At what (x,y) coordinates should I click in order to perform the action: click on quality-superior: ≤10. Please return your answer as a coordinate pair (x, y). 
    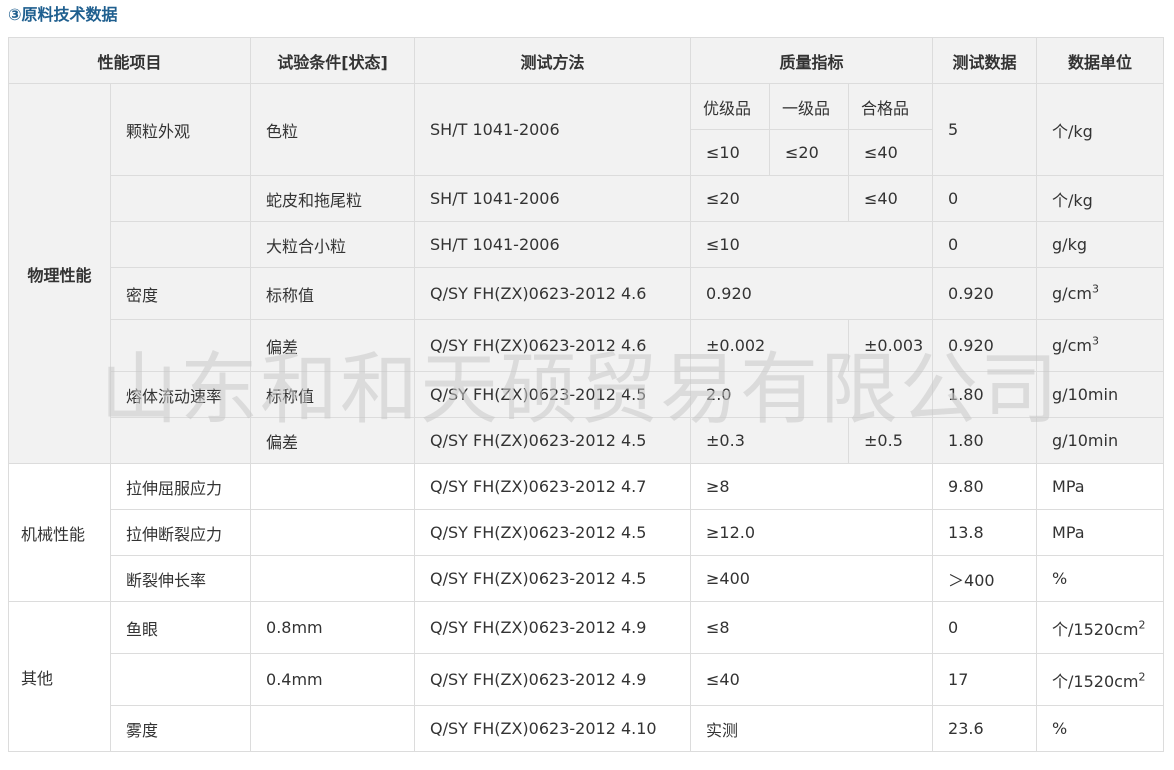
    Looking at the image, I should click on (730, 152).